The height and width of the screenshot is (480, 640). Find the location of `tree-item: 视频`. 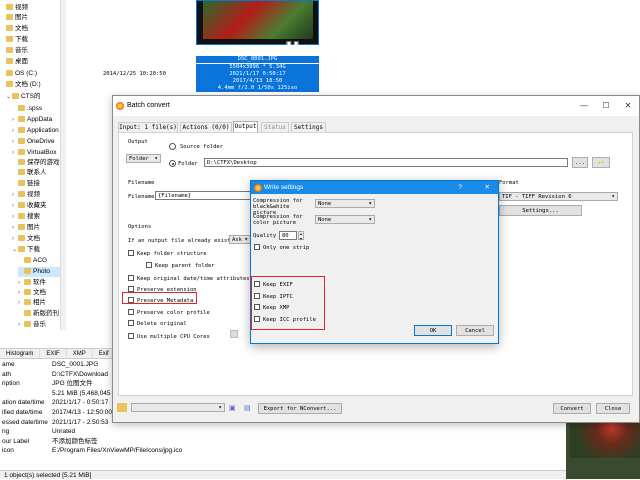

tree-item: 视频 is located at coordinates (30, 8).